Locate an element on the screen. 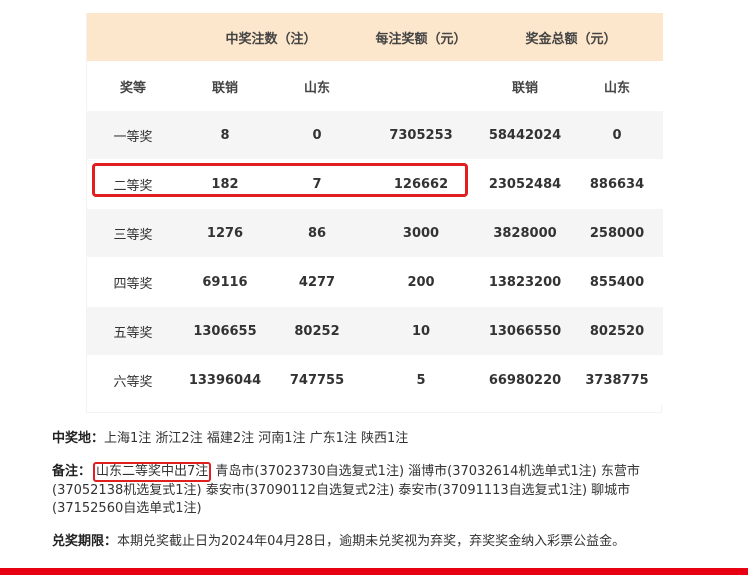  cell-win-shandong: 80252 is located at coordinates (317, 331).